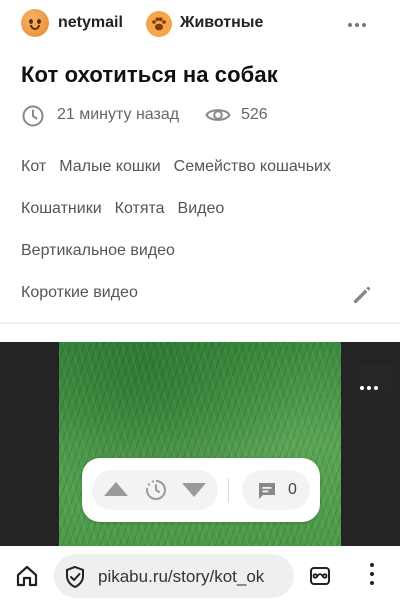 The height and width of the screenshot is (606, 400). Describe the element at coordinates (276, 490) in the screenshot. I see `comments-button: 0` at that location.